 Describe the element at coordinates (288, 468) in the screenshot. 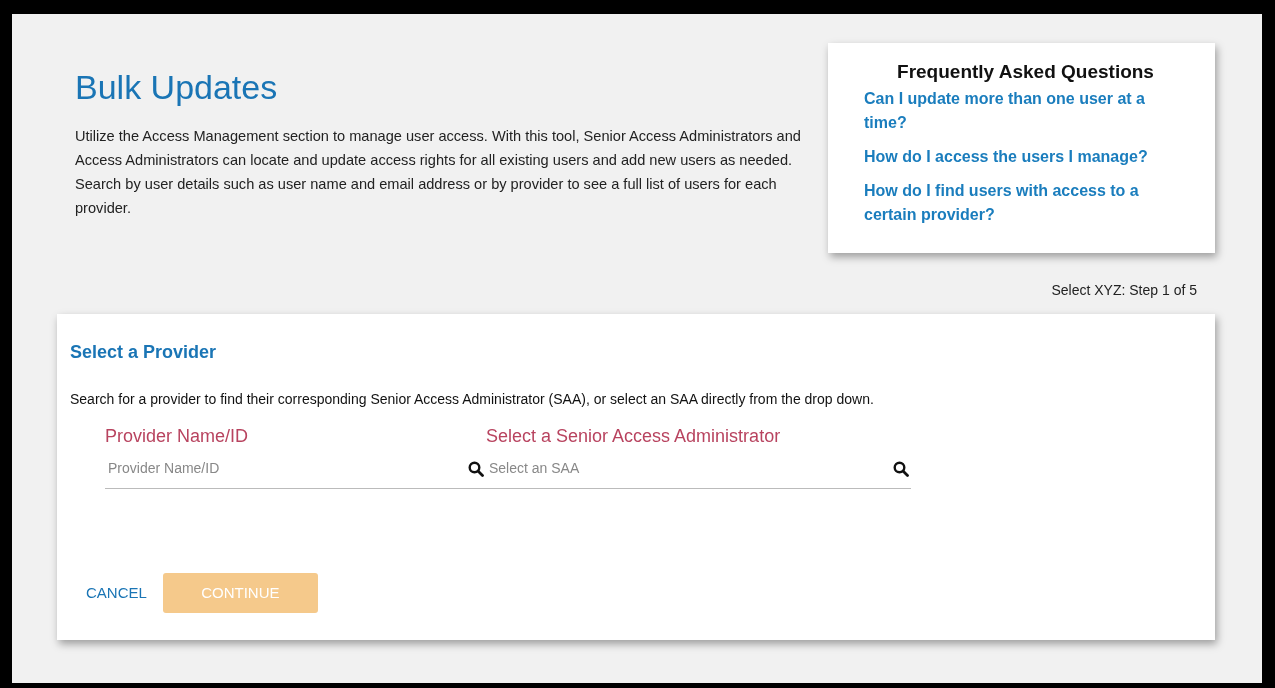

I see `search-field: Provider Name/ID` at that location.